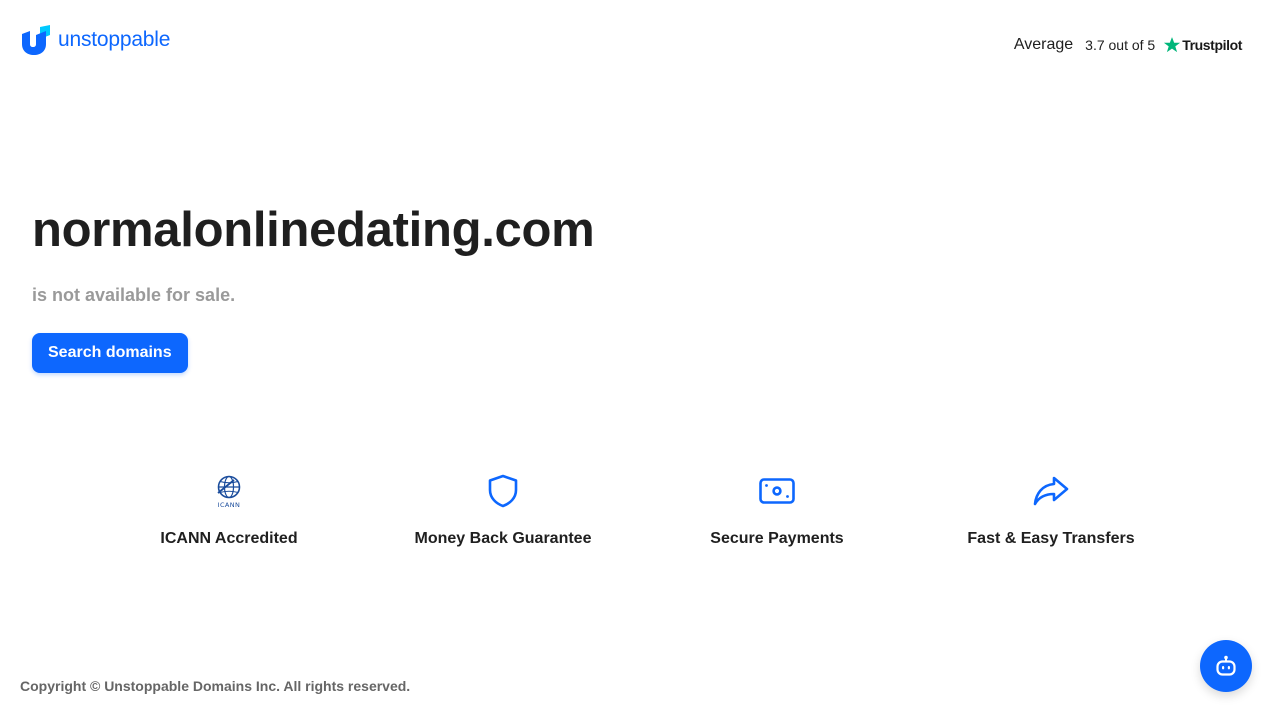 The height and width of the screenshot is (720, 1280). What do you see at coordinates (114, 39) in the screenshot?
I see `logo-wordmark: unstoppable` at bounding box center [114, 39].